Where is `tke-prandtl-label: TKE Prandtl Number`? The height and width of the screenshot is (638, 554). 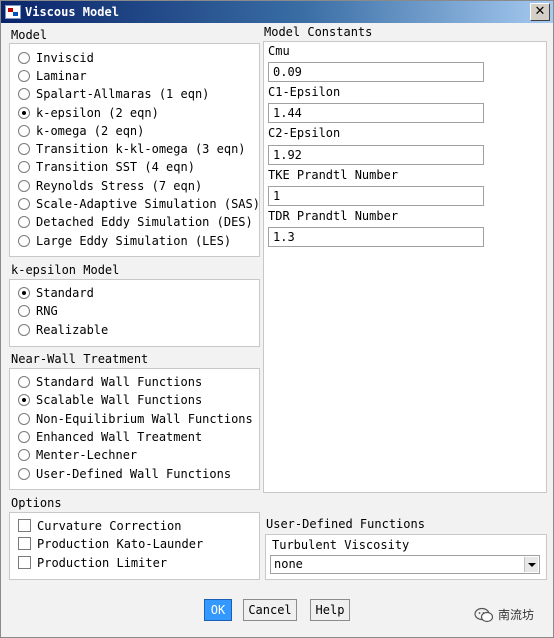
tke-prandtl-label: TKE Prandtl Number is located at coordinates (333, 175).